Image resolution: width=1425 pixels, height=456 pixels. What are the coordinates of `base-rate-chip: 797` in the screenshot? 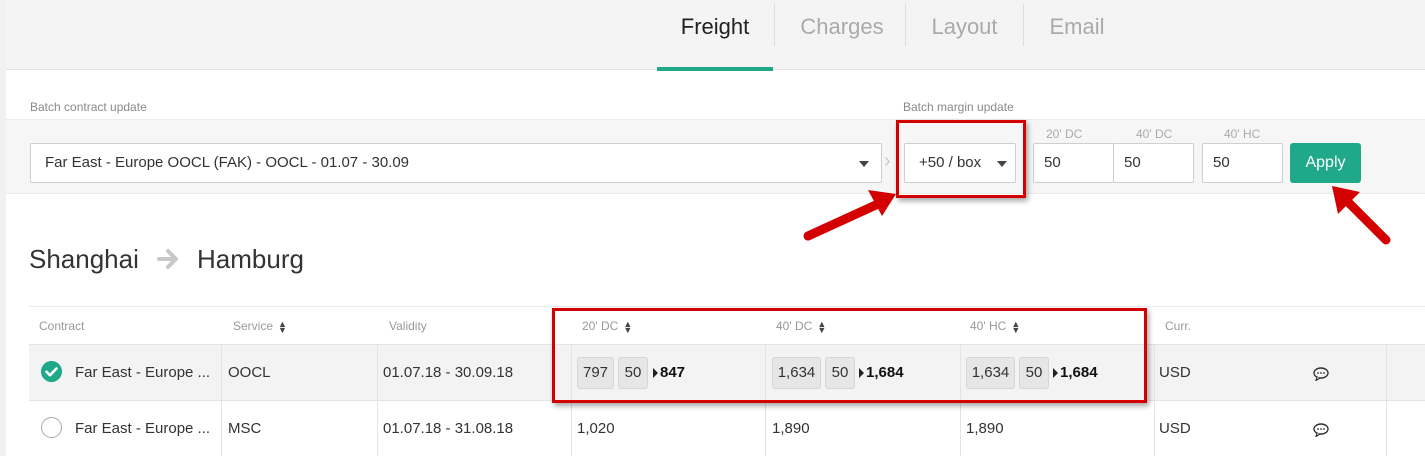 It's located at (595, 373).